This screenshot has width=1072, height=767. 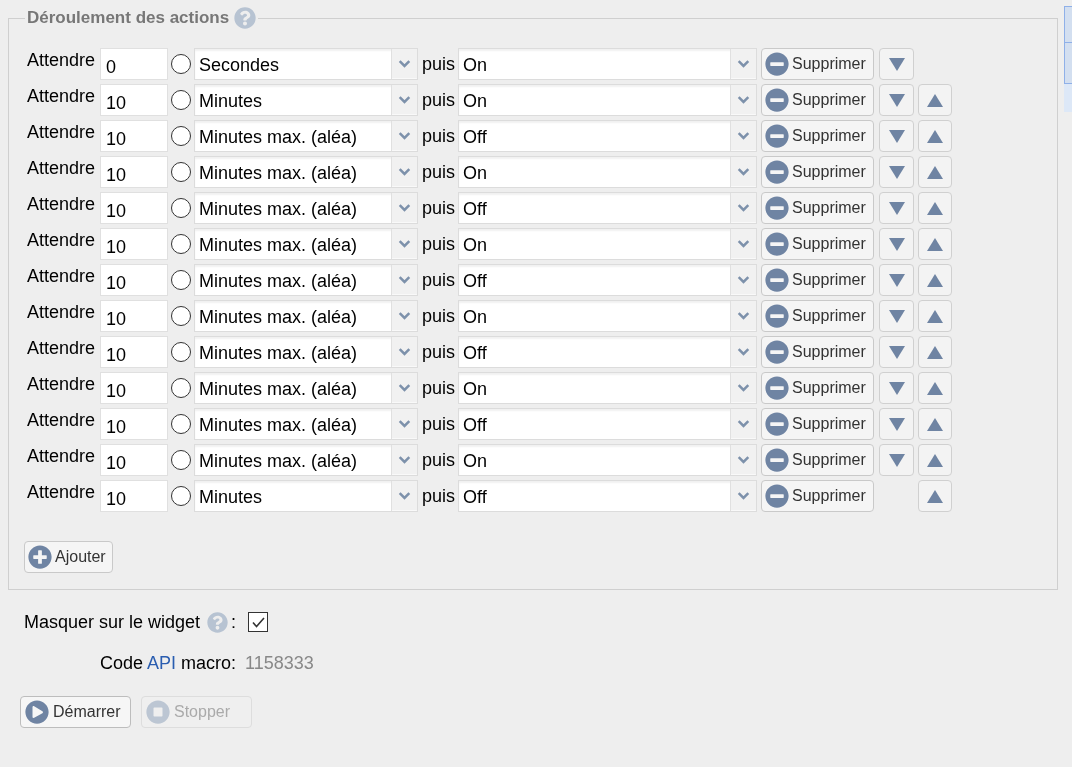 What do you see at coordinates (68, 557) in the screenshot?
I see `add-button: Ajouter` at bounding box center [68, 557].